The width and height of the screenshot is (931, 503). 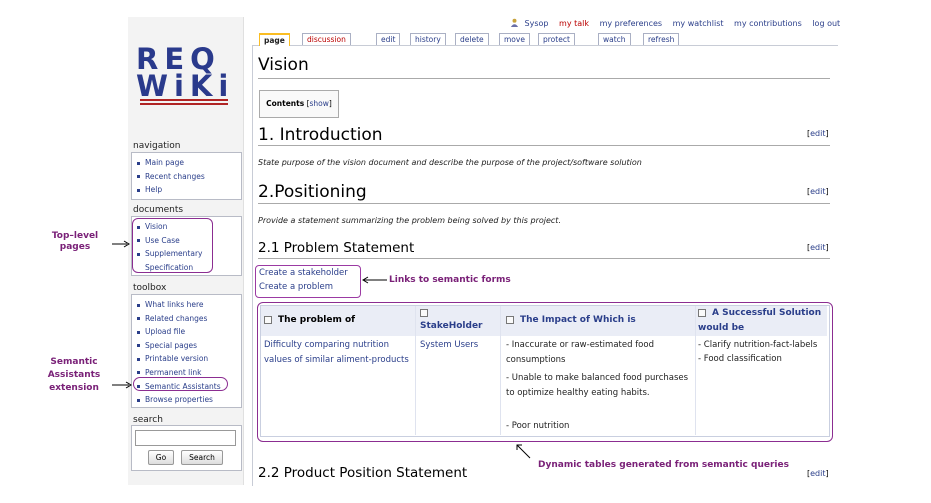 What do you see at coordinates (189, 332) in the screenshot?
I see `sidebar-item-upload-file: Upload file` at bounding box center [189, 332].